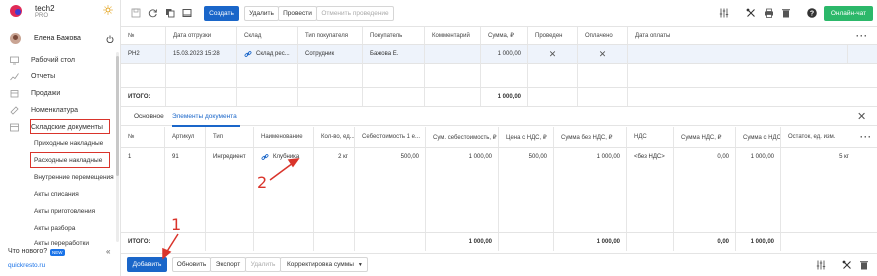 This screenshot has width=877, height=276. I want to click on refresh-icon, so click(153, 13).